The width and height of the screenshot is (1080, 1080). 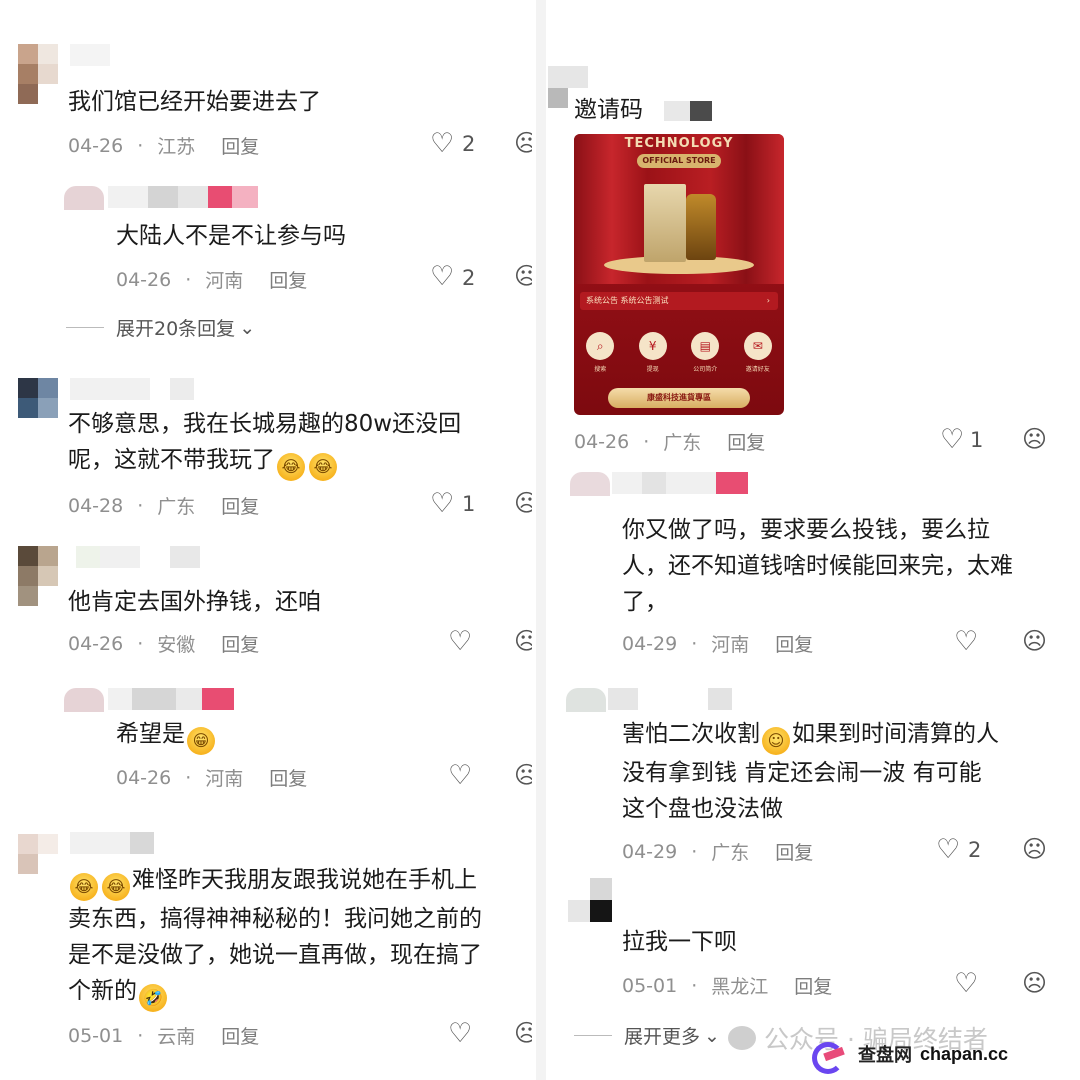 I want to click on system-notice-bar: 系统公告 系统公告测试 ›, so click(x=679, y=301).